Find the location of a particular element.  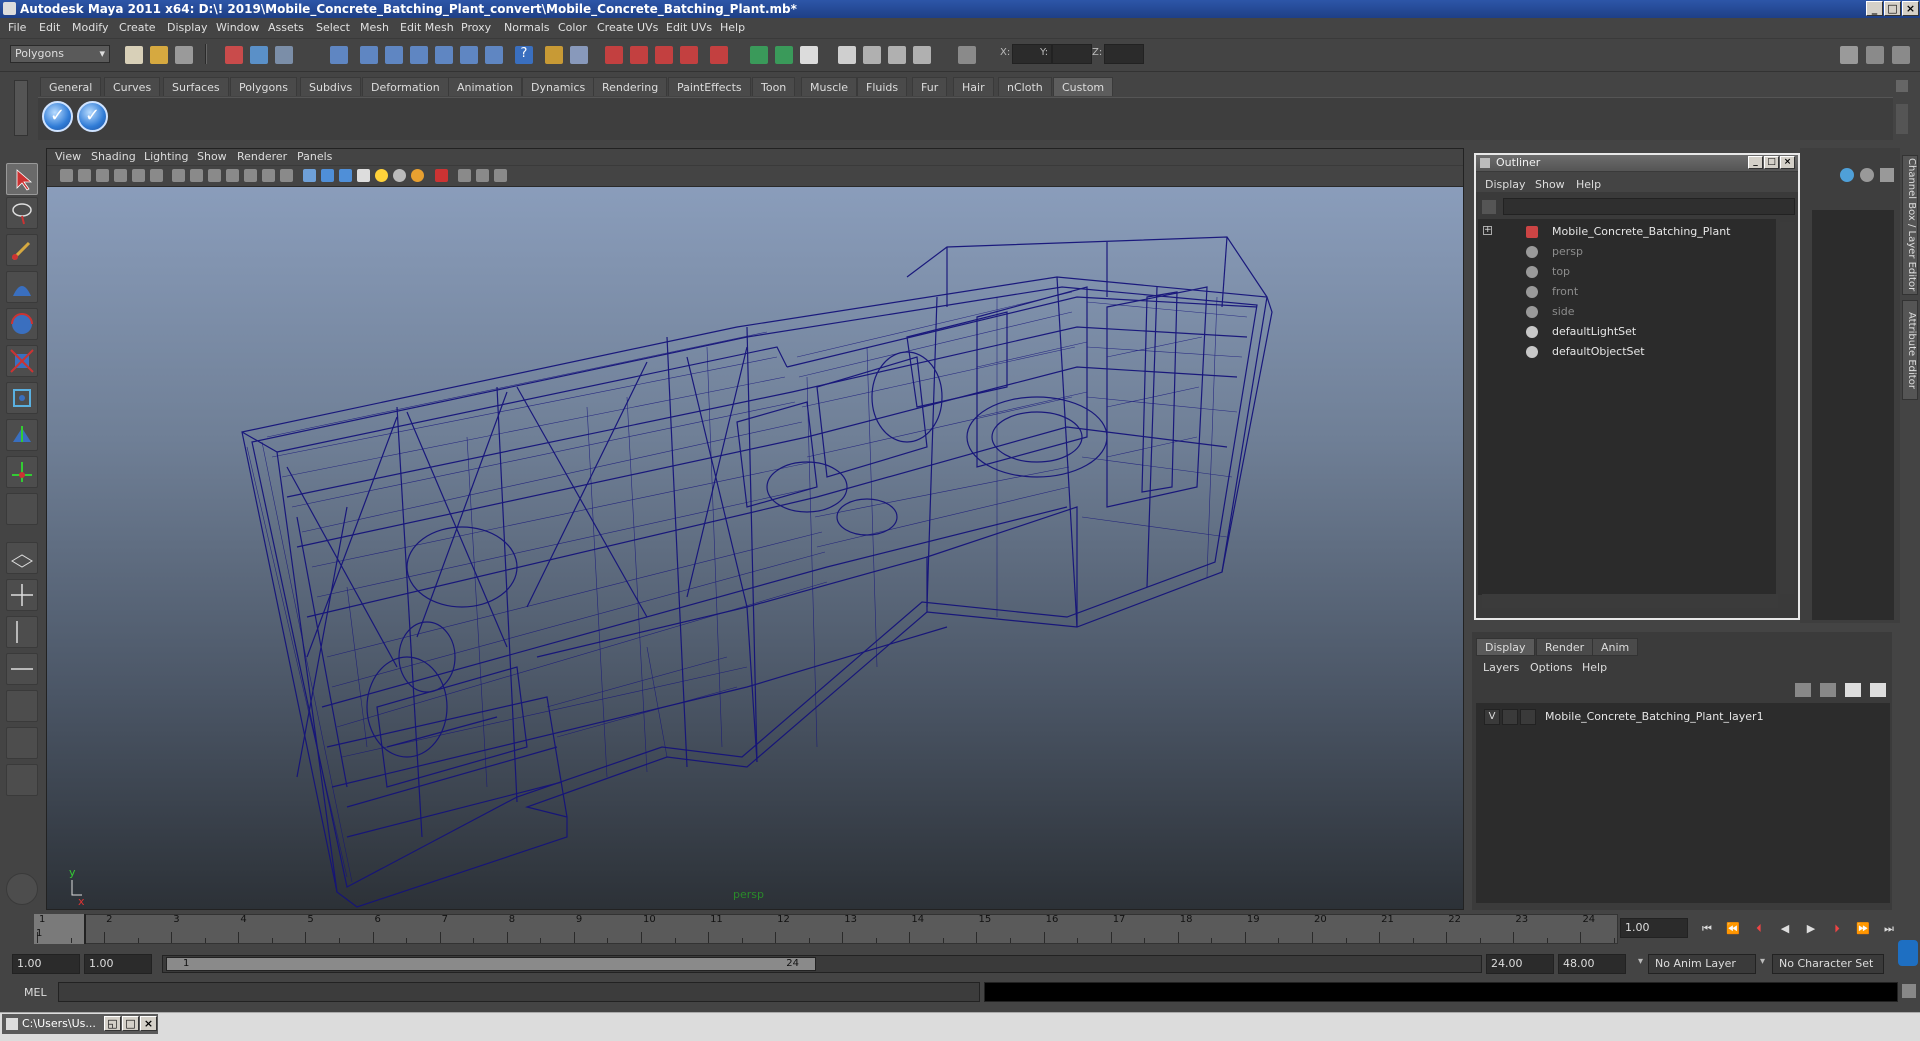

select-hierarchy-icon is located at coordinates (234, 55).